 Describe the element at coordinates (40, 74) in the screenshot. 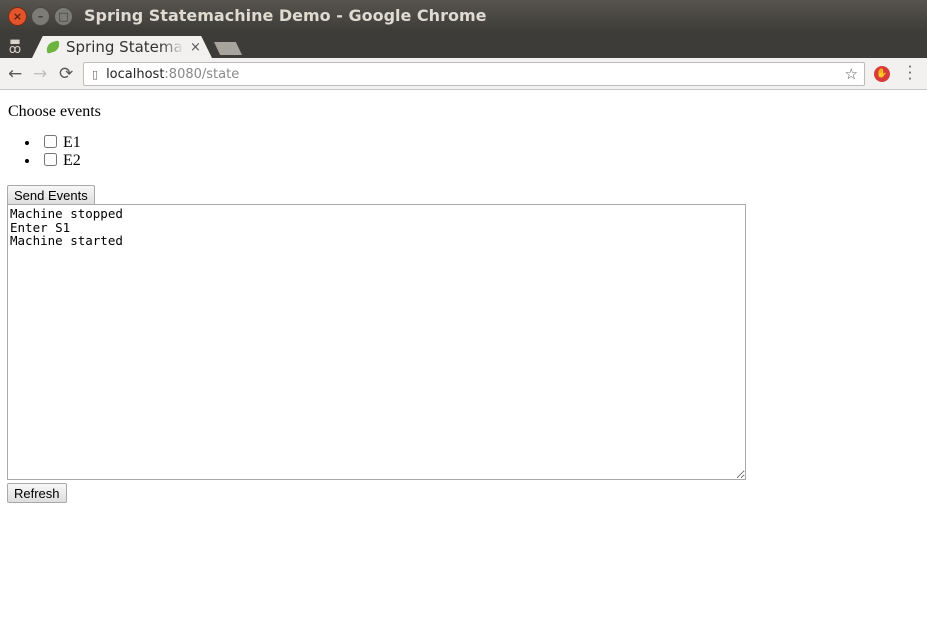

I see `forward-arrow-icon: →` at that location.